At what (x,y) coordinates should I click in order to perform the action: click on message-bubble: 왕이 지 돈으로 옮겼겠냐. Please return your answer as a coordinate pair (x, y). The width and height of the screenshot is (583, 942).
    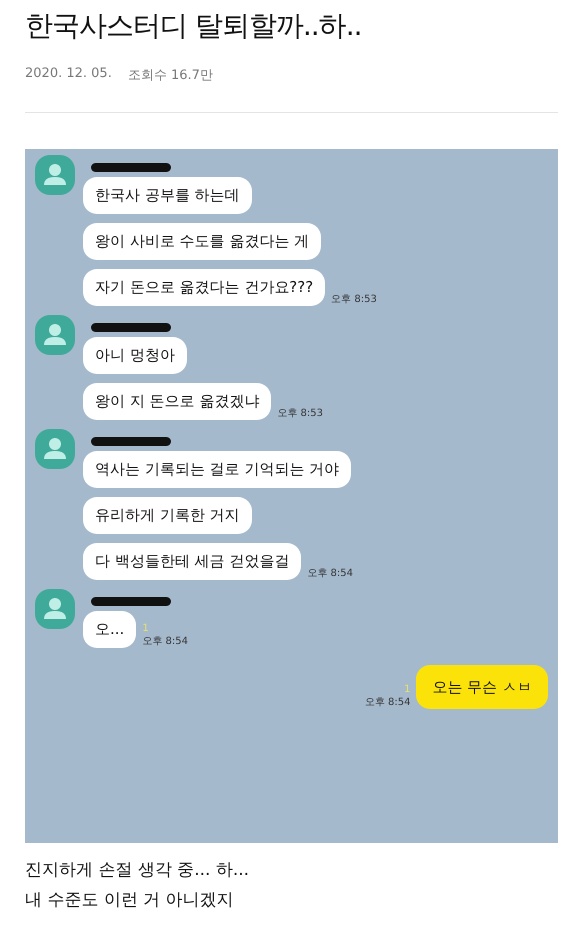
    Looking at the image, I should click on (177, 401).